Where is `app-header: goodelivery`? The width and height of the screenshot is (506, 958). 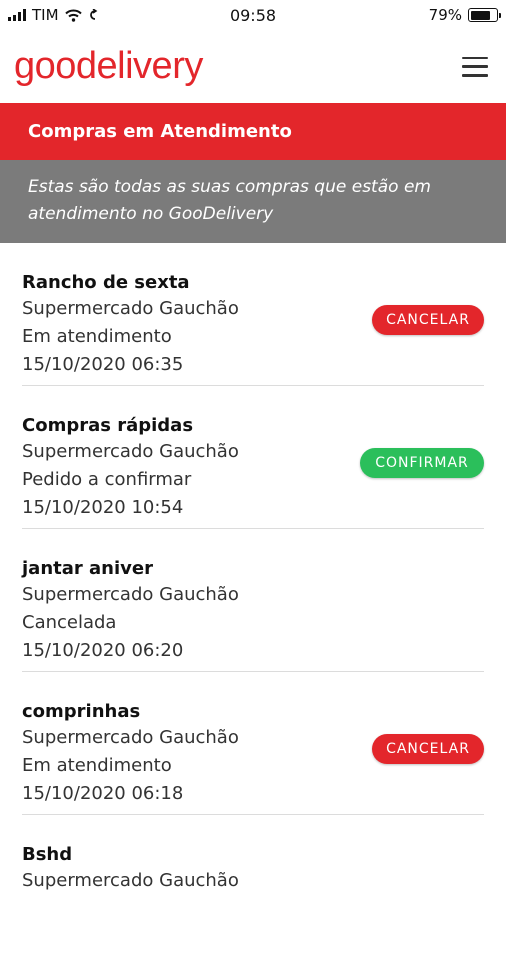
app-header: goodelivery is located at coordinates (253, 66).